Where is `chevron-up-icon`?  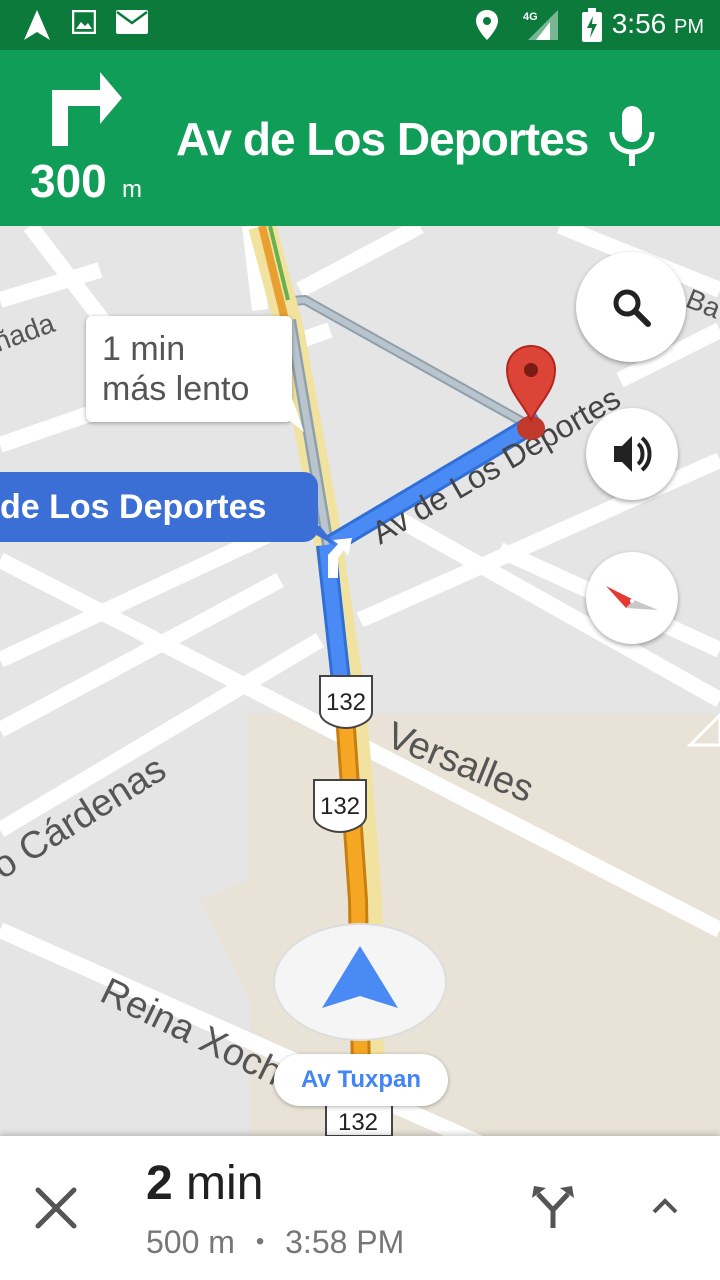 chevron-up-icon is located at coordinates (665, 1208).